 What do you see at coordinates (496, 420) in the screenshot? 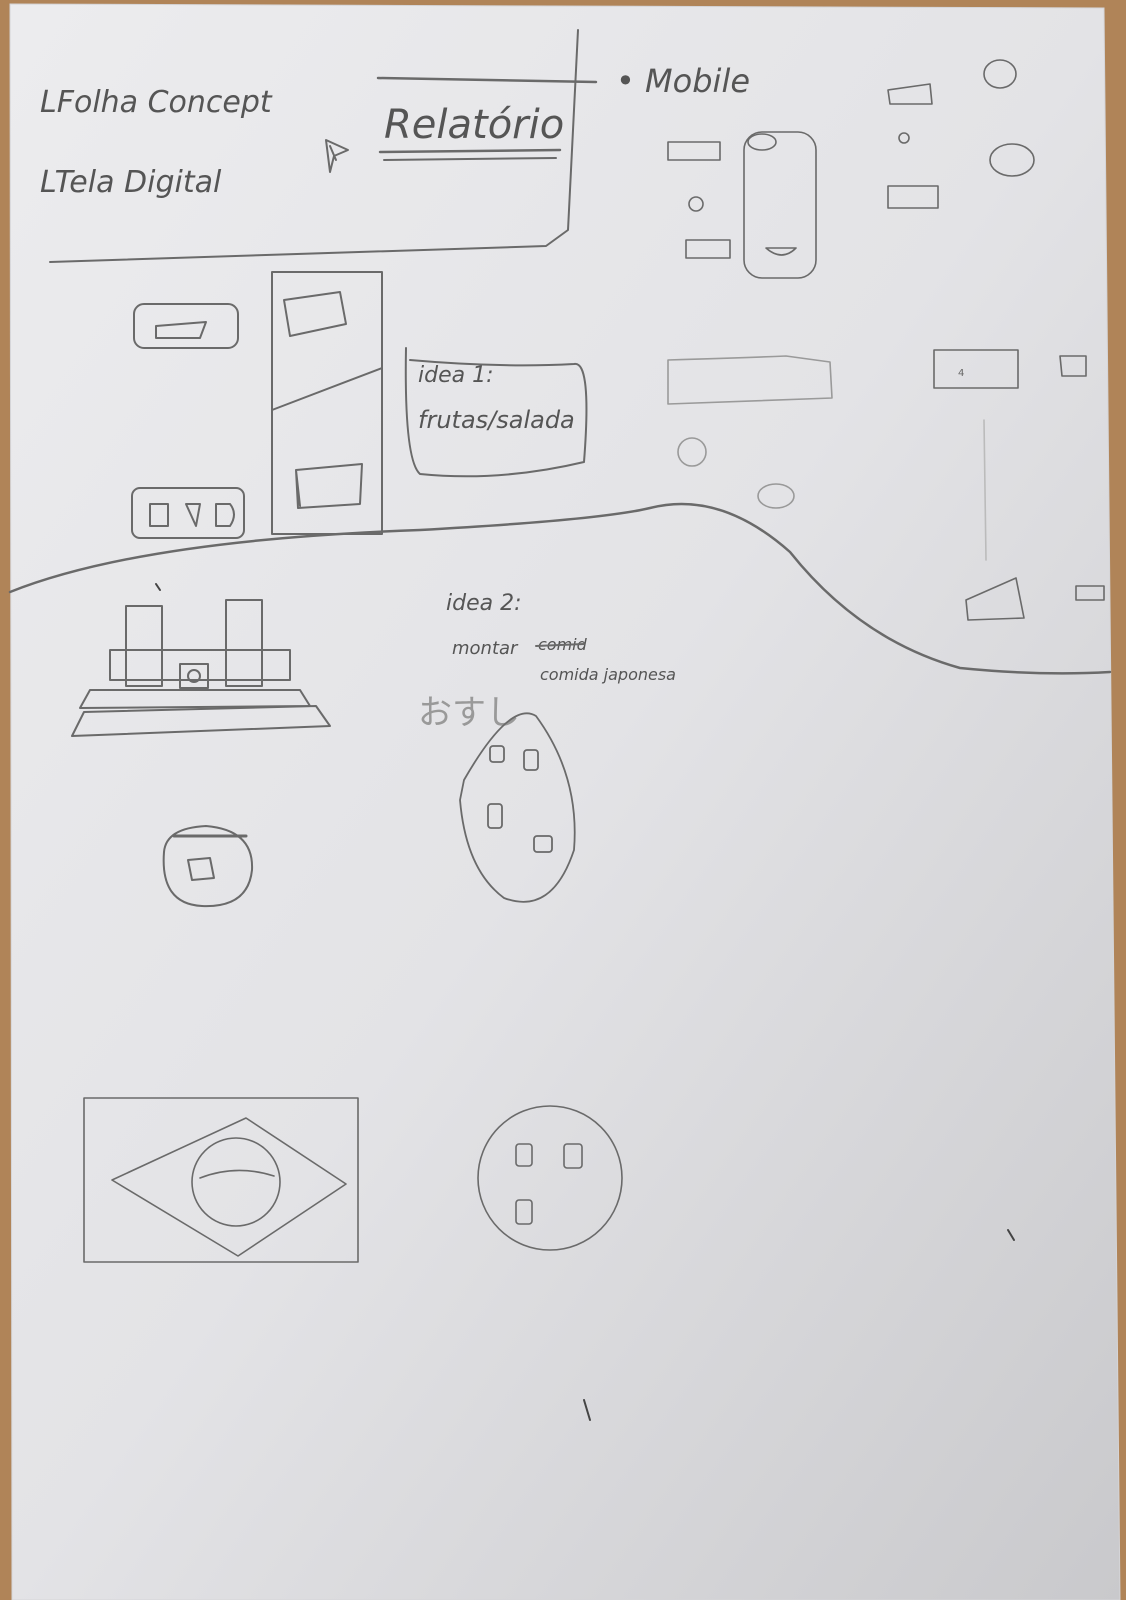
I see `idea1-text: frutas/salada` at bounding box center [496, 420].